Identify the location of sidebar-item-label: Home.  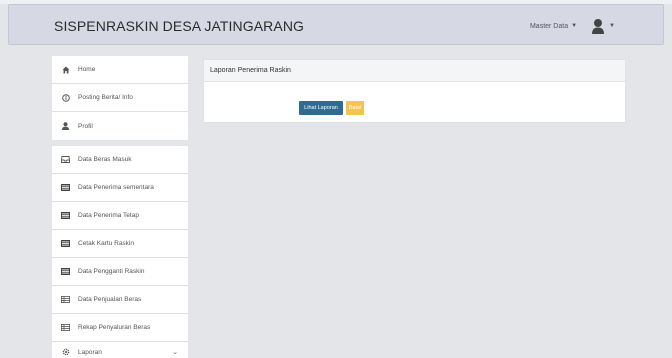
(87, 69).